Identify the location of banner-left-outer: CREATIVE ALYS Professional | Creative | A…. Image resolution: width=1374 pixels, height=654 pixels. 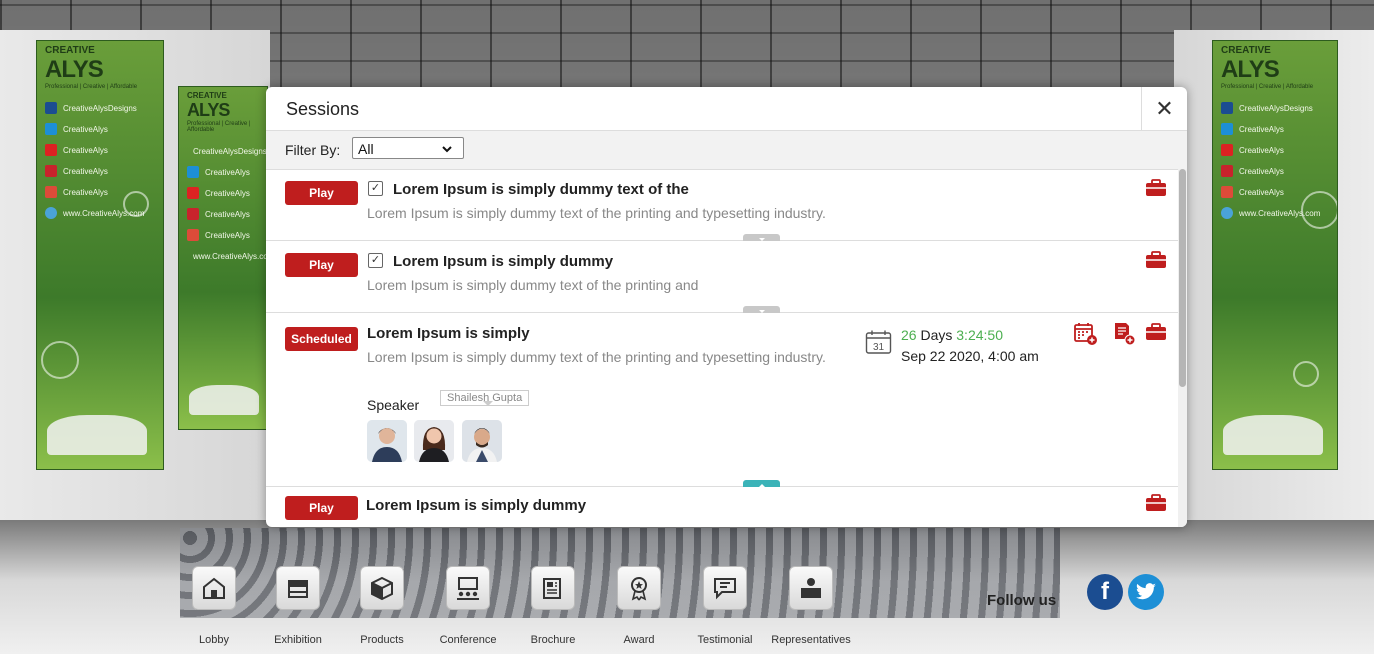
(100, 255).